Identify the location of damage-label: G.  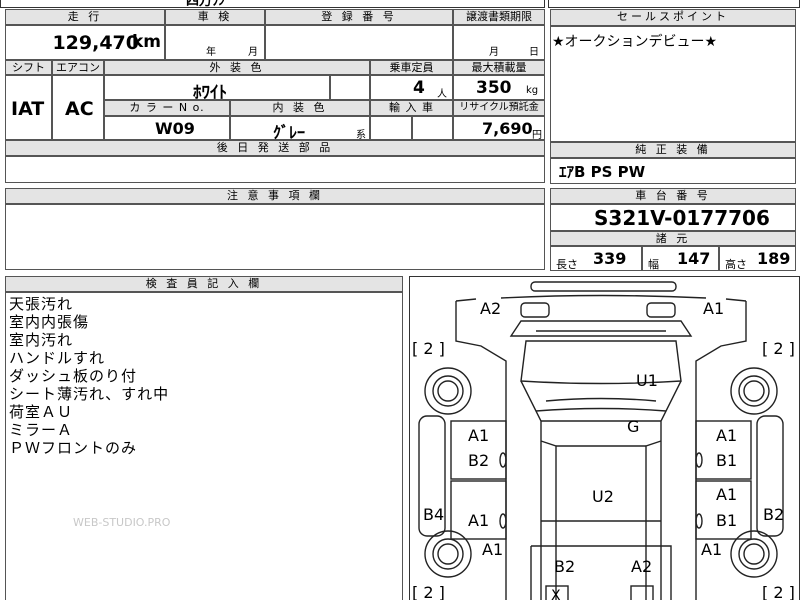
(633, 426).